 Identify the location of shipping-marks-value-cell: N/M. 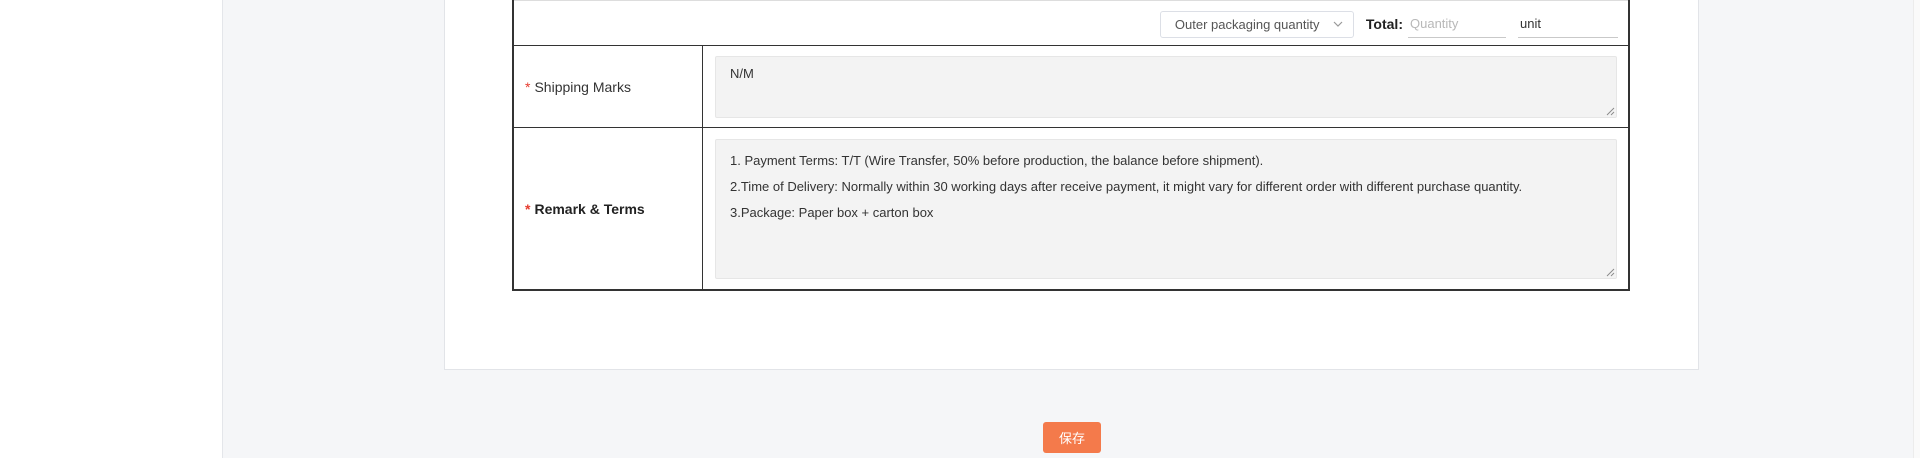
(1166, 86).